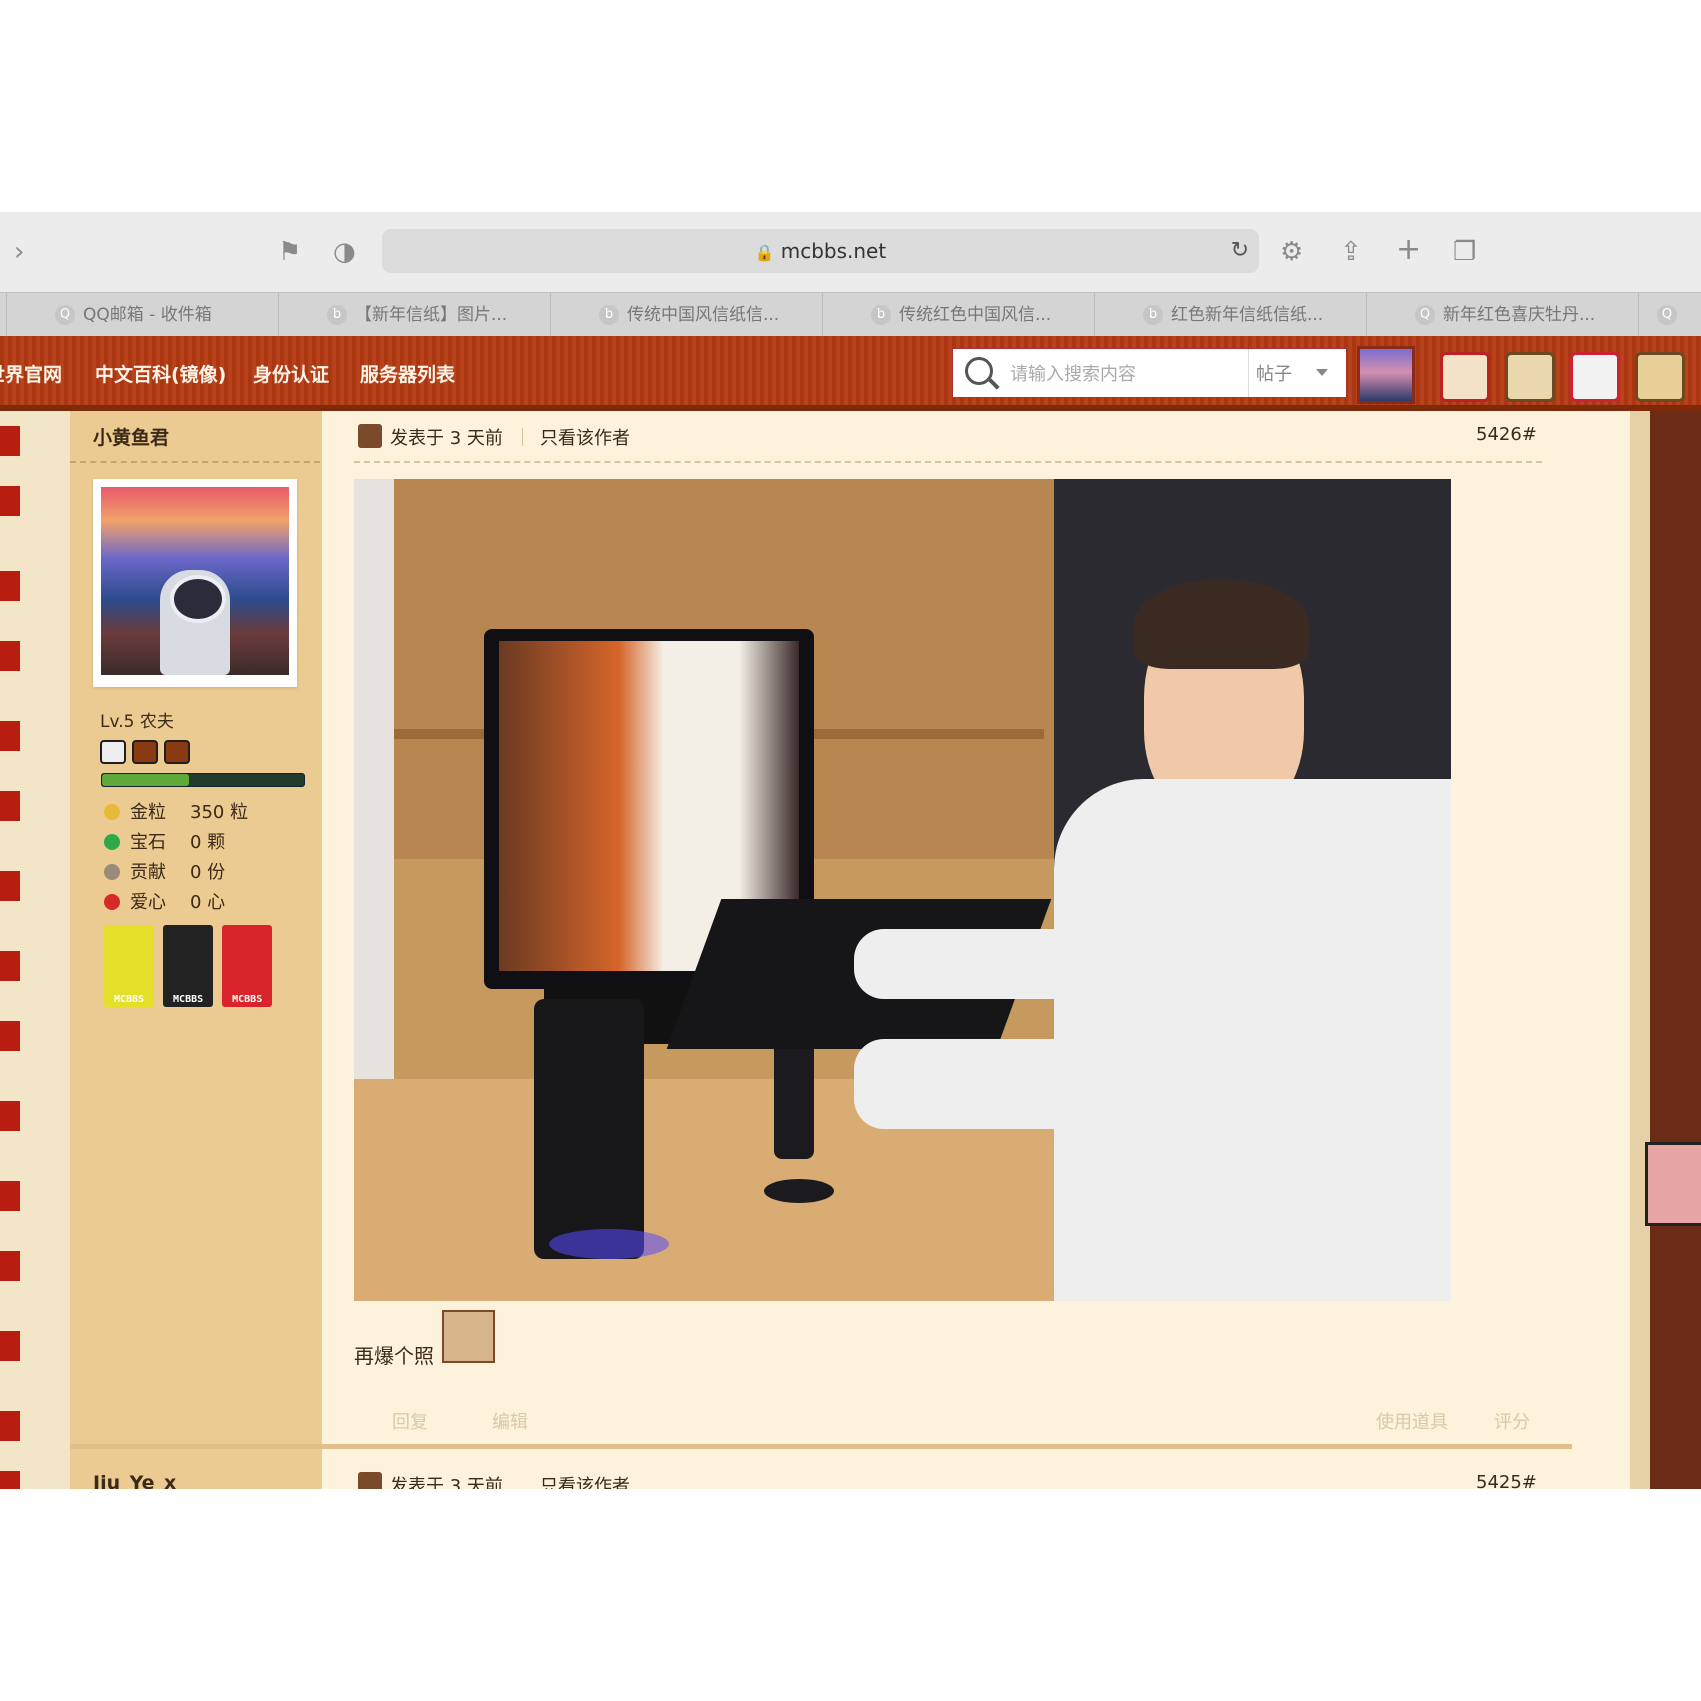 Image resolution: width=1701 pixels, height=1701 pixels. What do you see at coordinates (1530, 377) in the screenshot?
I see `crafting-table-icon` at bounding box center [1530, 377].